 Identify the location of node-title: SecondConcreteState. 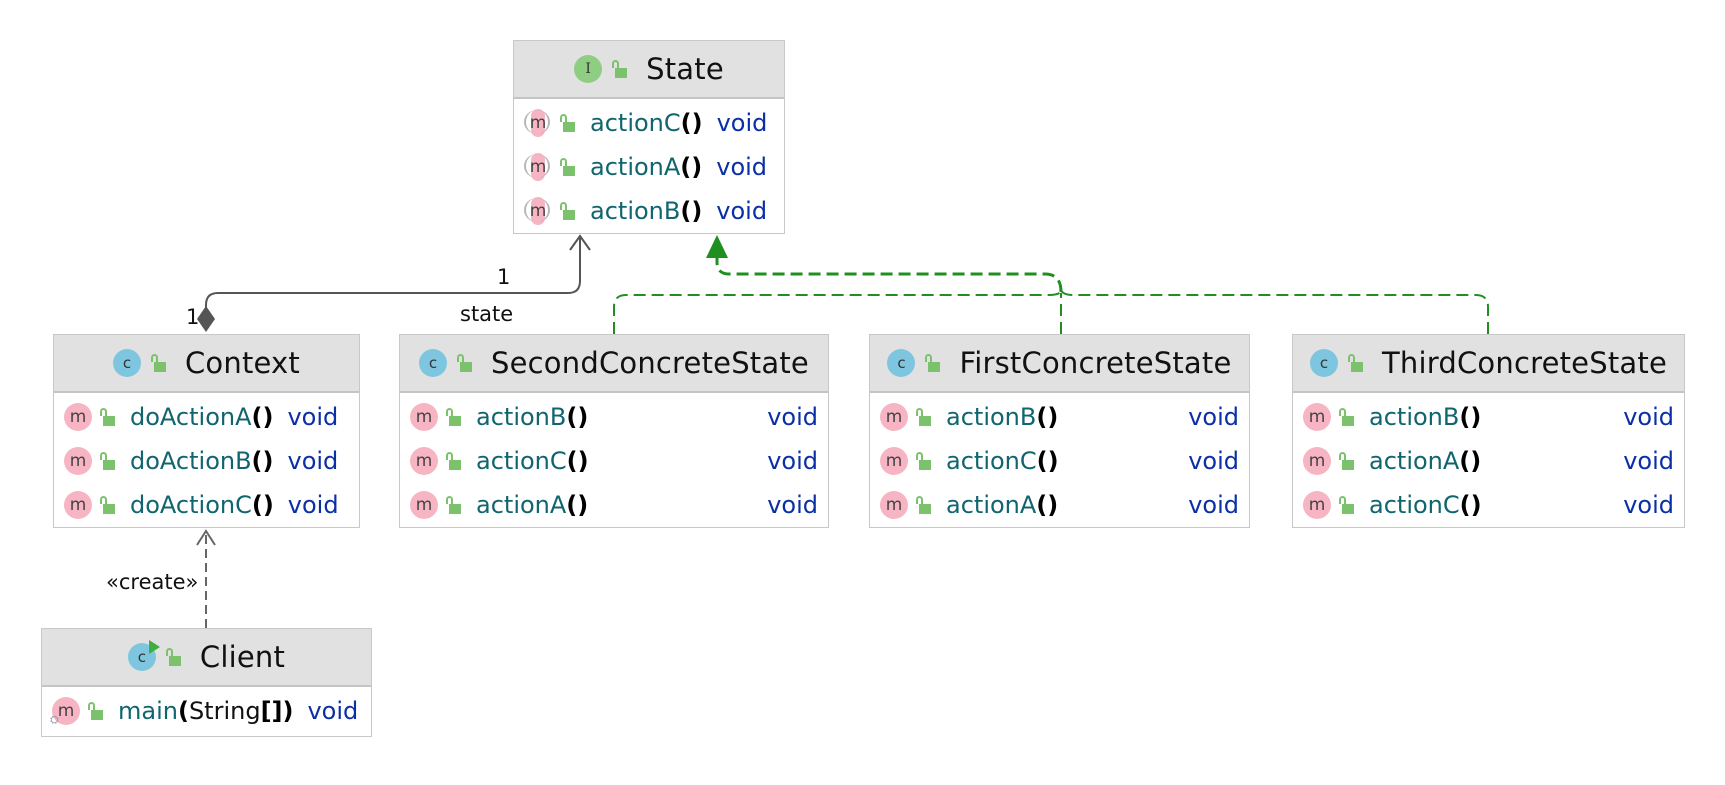
(650, 363).